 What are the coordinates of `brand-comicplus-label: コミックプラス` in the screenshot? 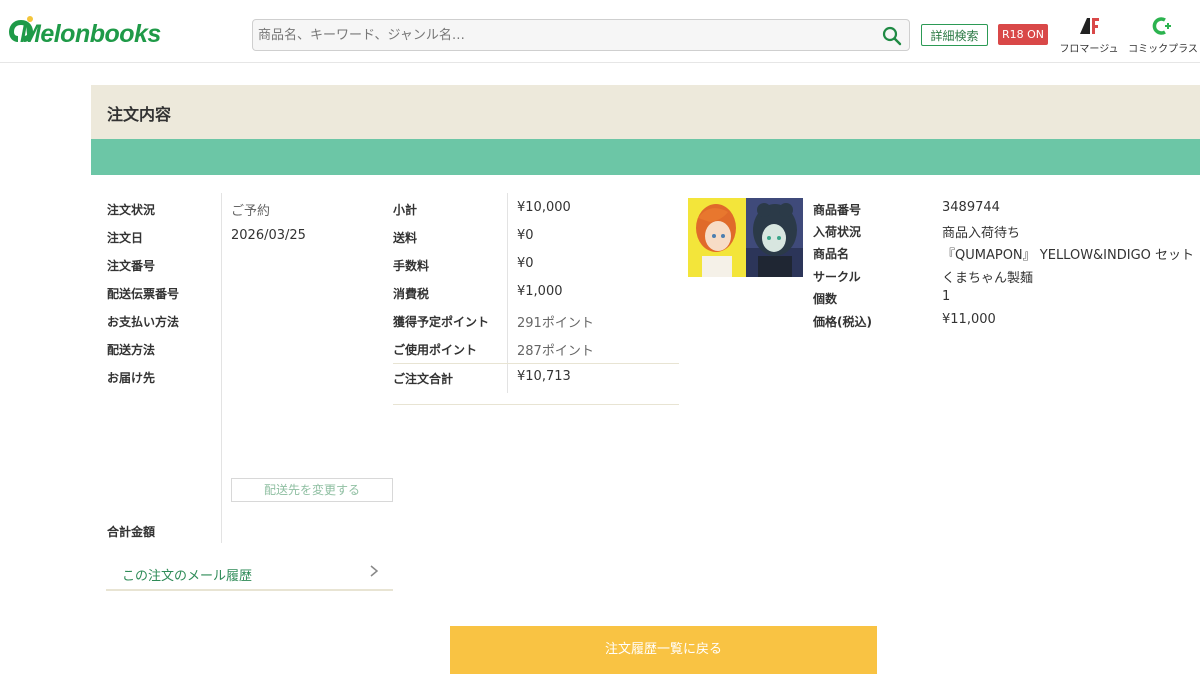 It's located at (1163, 49).